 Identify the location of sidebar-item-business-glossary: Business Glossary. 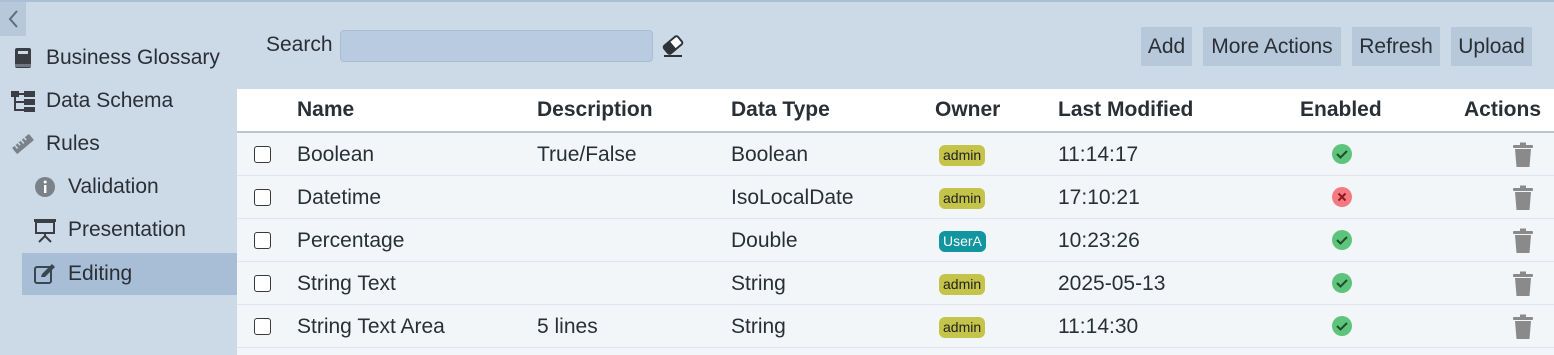
(123, 58).